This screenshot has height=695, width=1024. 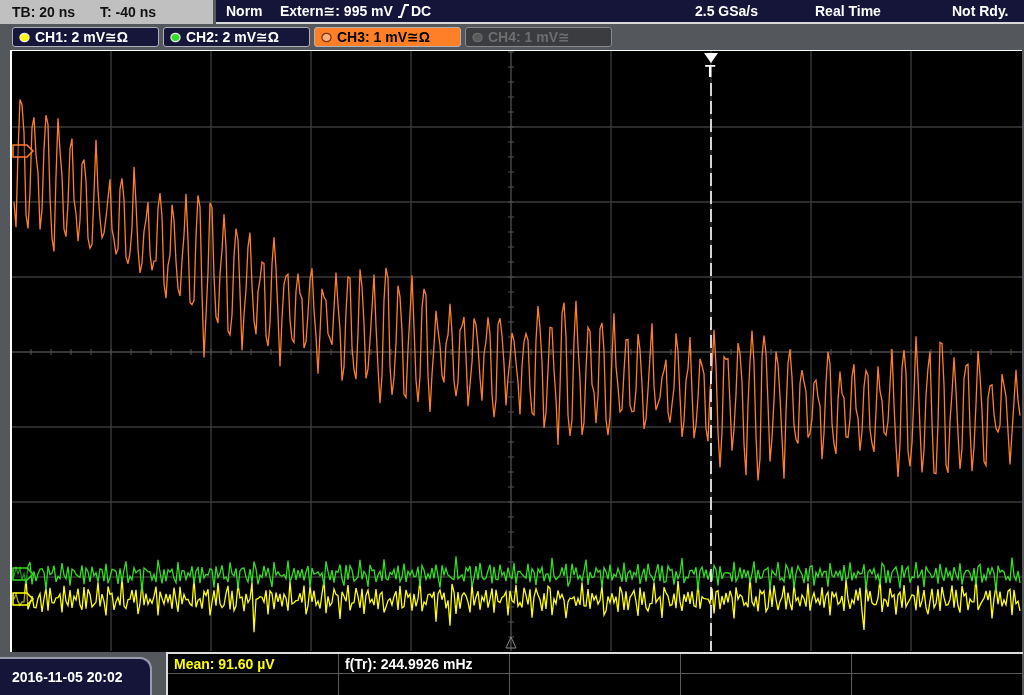 What do you see at coordinates (981, 11) in the screenshot?
I see `status-readout: Not Rdy.` at bounding box center [981, 11].